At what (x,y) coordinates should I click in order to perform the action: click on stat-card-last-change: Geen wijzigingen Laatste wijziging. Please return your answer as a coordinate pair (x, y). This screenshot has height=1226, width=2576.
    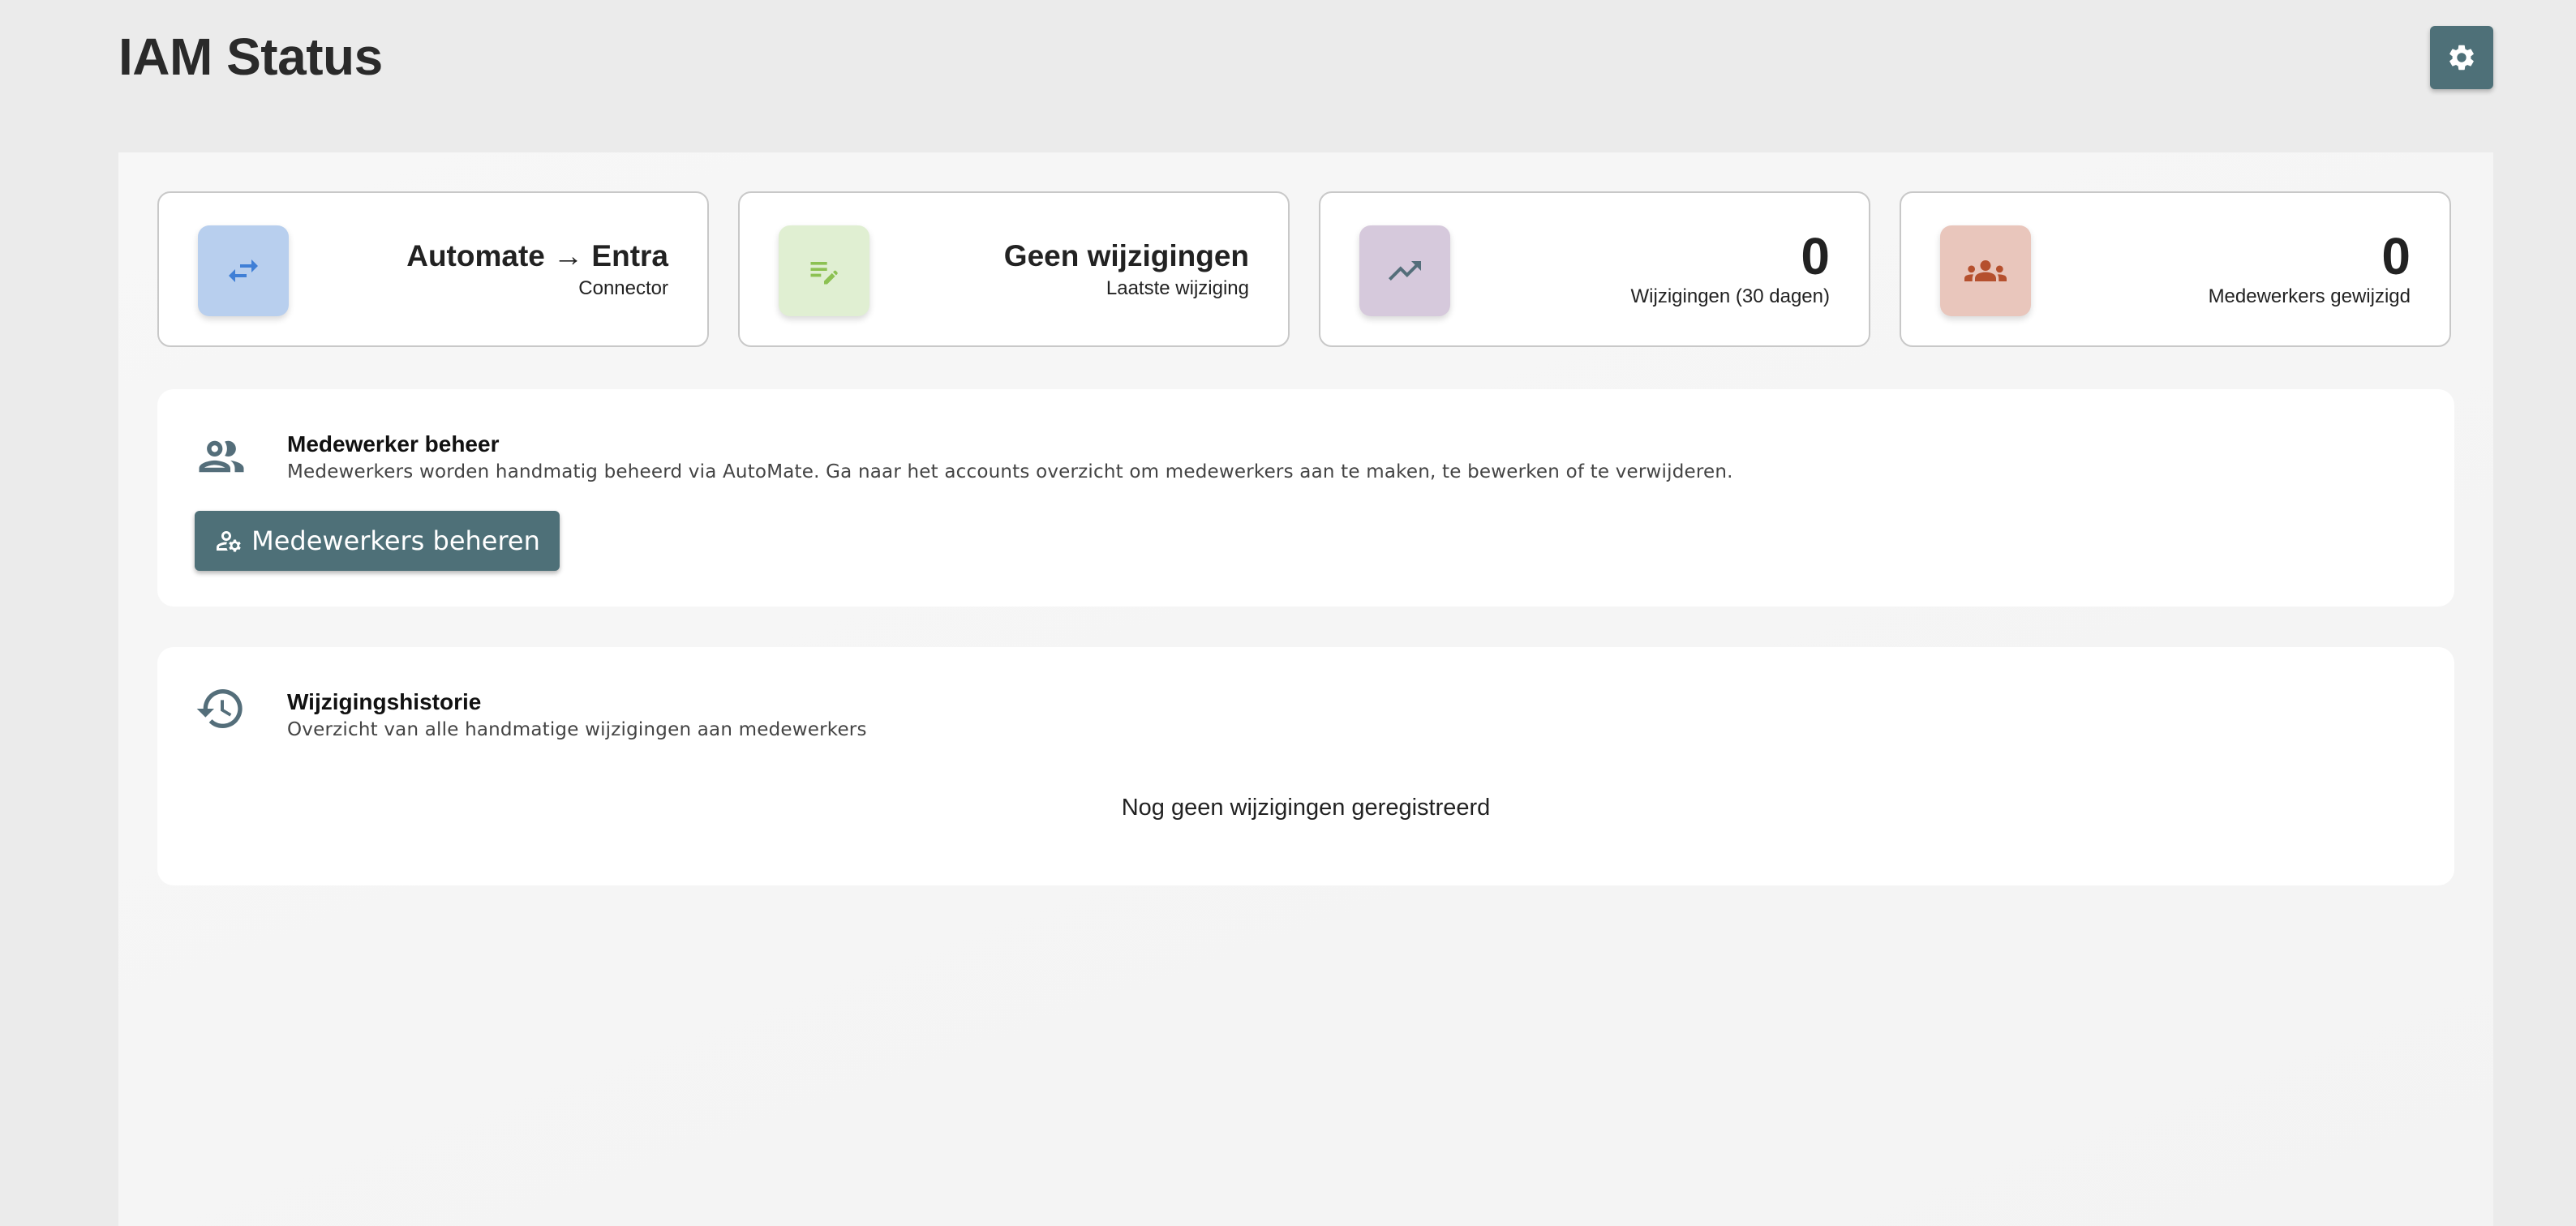
    Looking at the image, I should click on (1014, 269).